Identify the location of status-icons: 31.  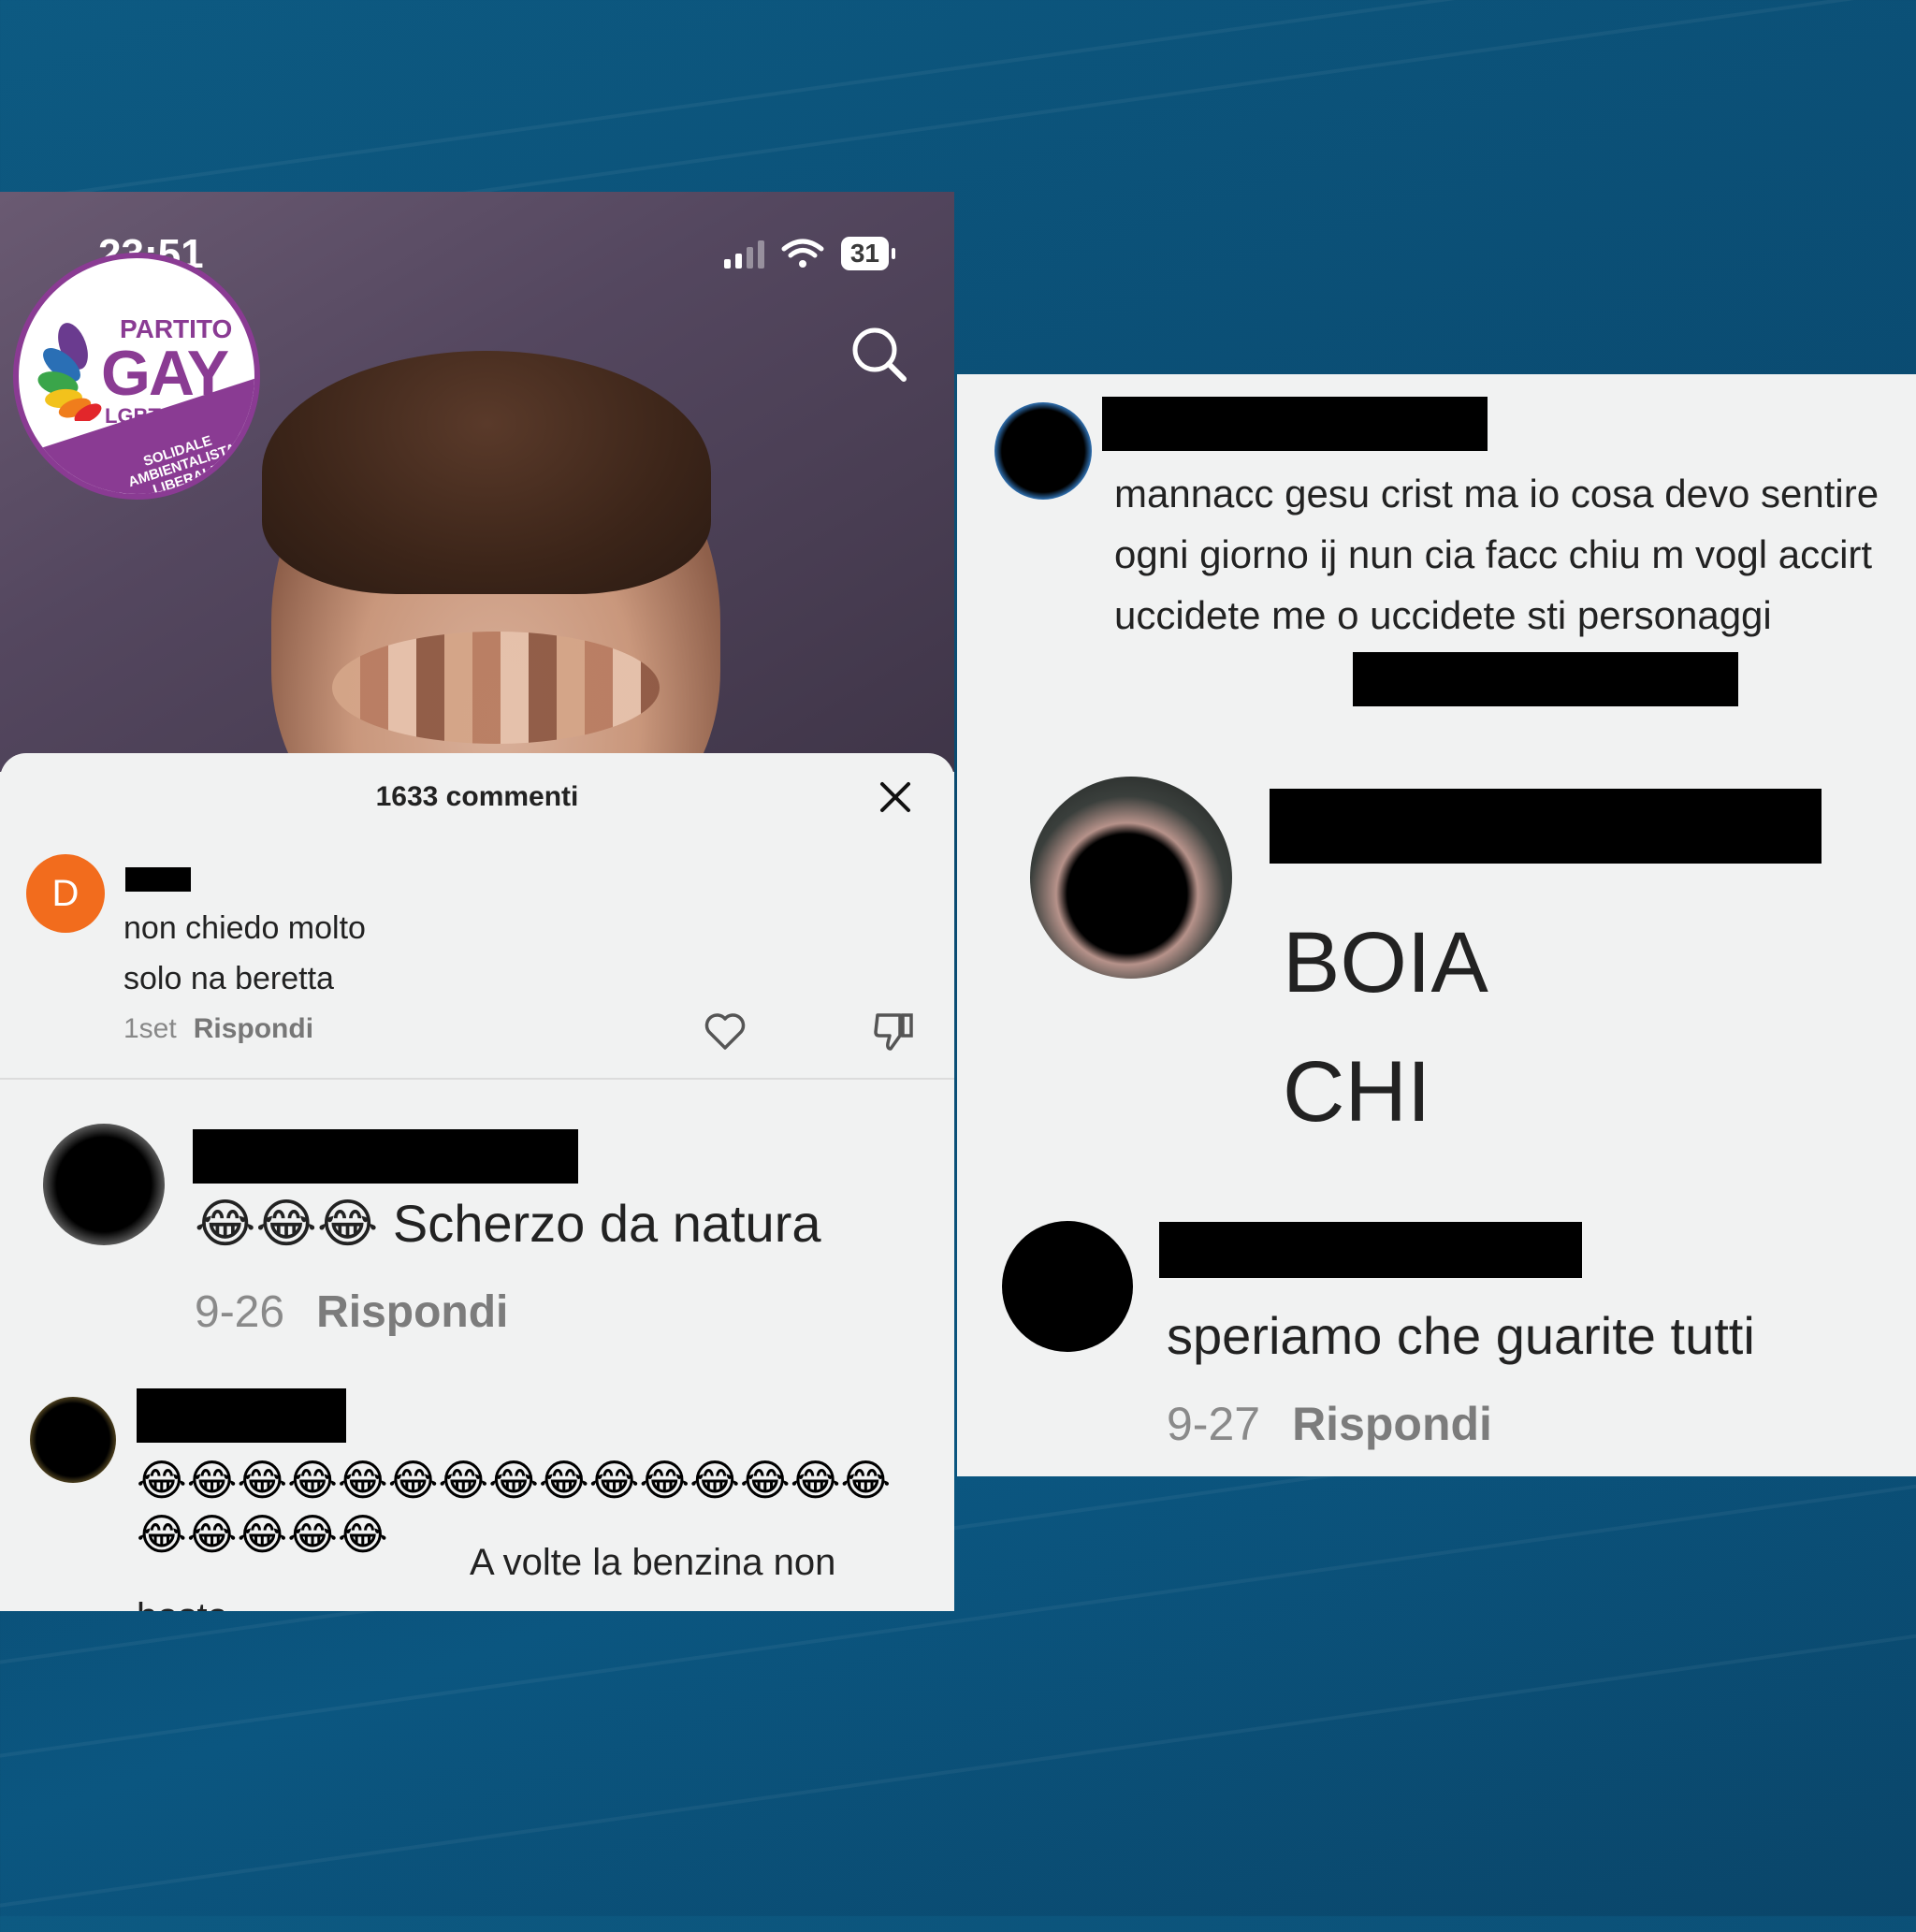
(809, 253).